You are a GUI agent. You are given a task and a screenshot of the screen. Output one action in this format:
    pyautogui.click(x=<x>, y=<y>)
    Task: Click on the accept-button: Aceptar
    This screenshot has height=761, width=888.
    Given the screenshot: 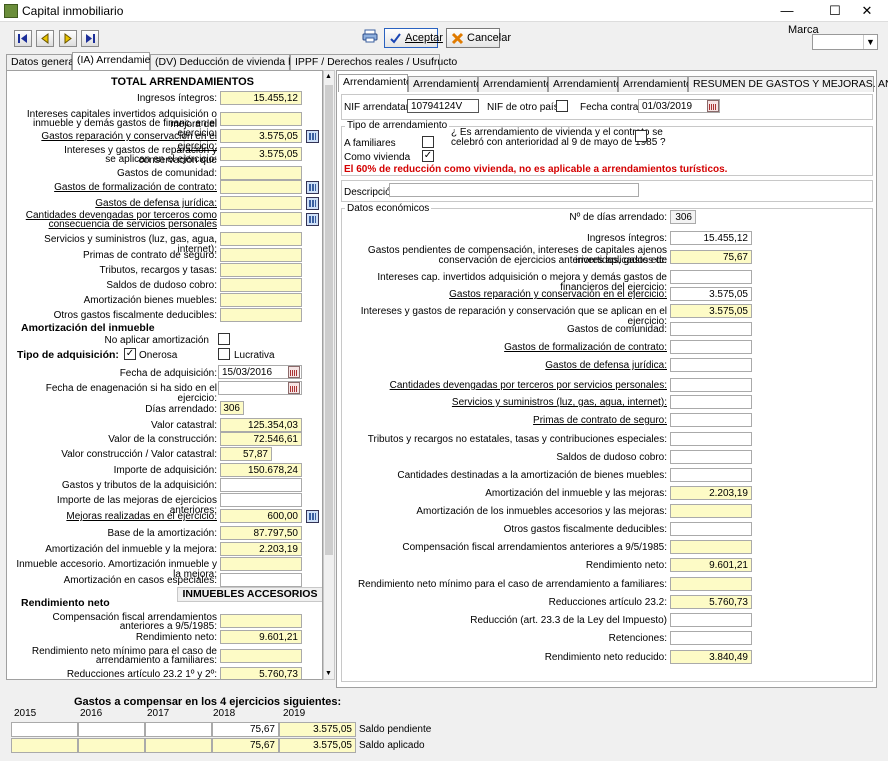 What is the action you would take?
    pyautogui.click(x=413, y=38)
    